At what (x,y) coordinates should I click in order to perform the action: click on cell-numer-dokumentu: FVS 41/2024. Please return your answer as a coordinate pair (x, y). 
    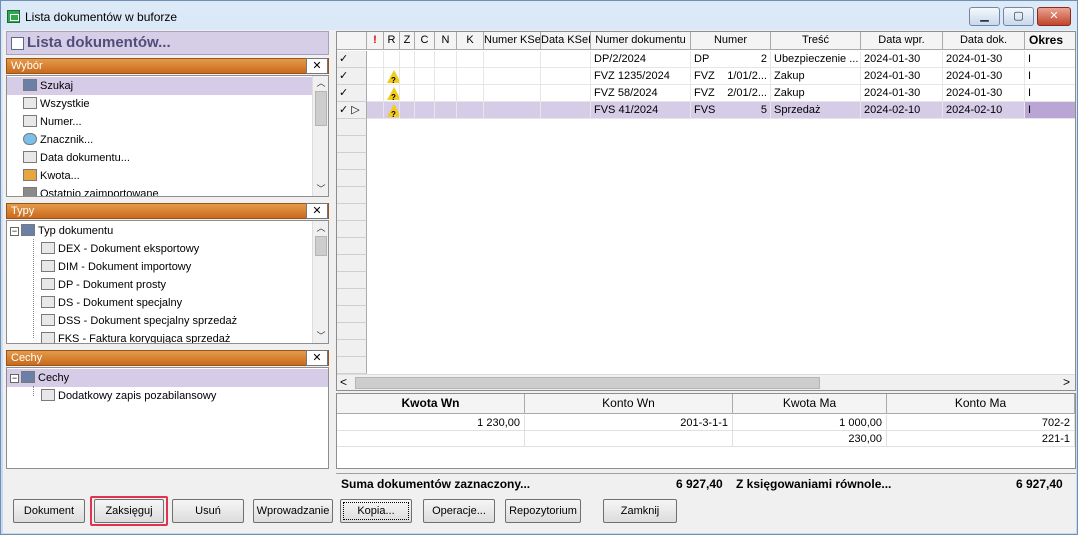
    Looking at the image, I should click on (641, 110).